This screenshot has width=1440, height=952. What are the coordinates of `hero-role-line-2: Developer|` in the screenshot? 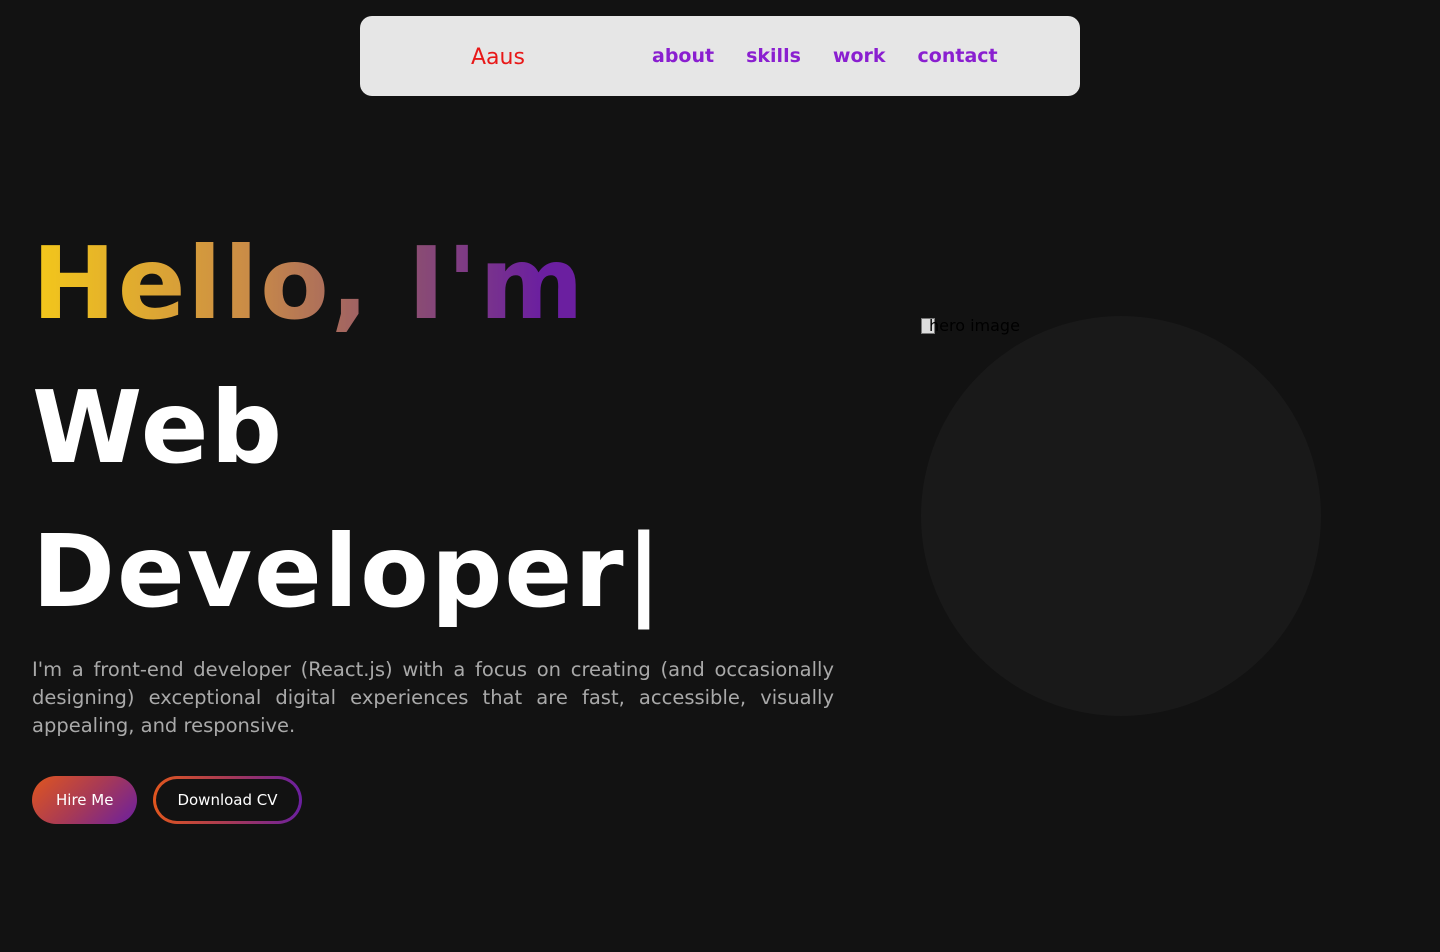 It's located at (348, 571).